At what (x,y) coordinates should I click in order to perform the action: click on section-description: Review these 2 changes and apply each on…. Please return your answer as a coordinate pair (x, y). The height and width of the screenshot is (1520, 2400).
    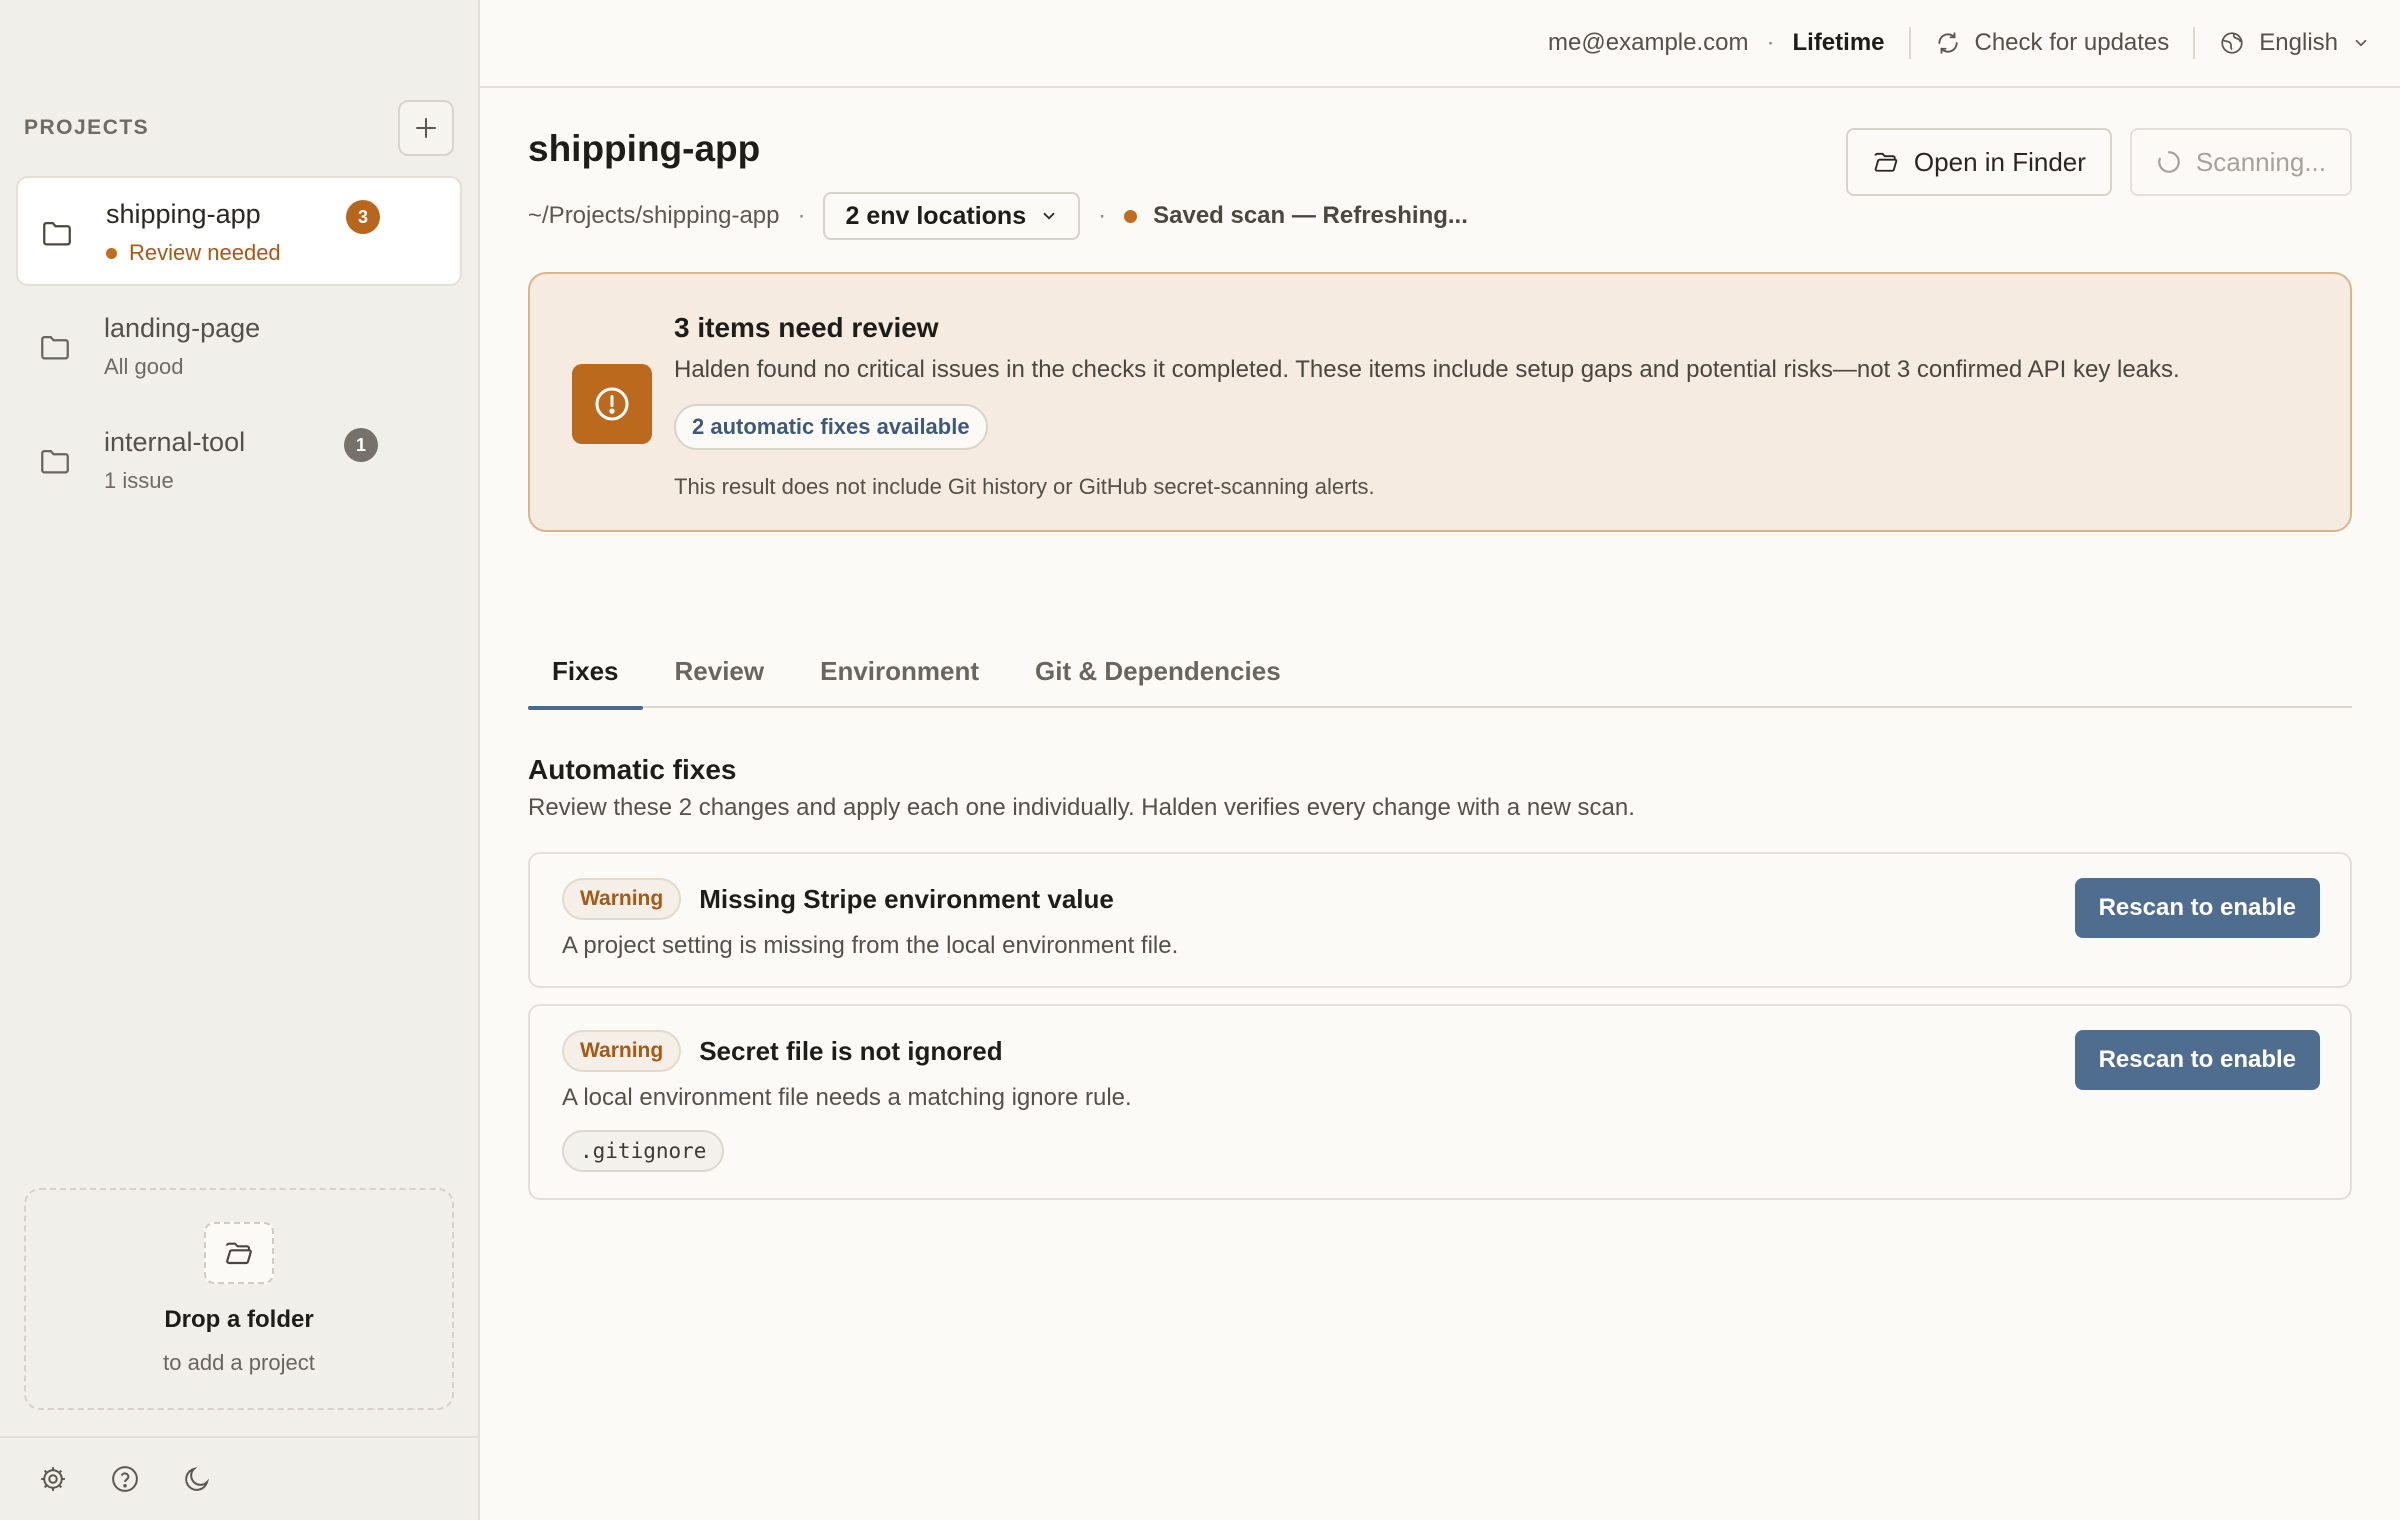
    Looking at the image, I should click on (1081, 807).